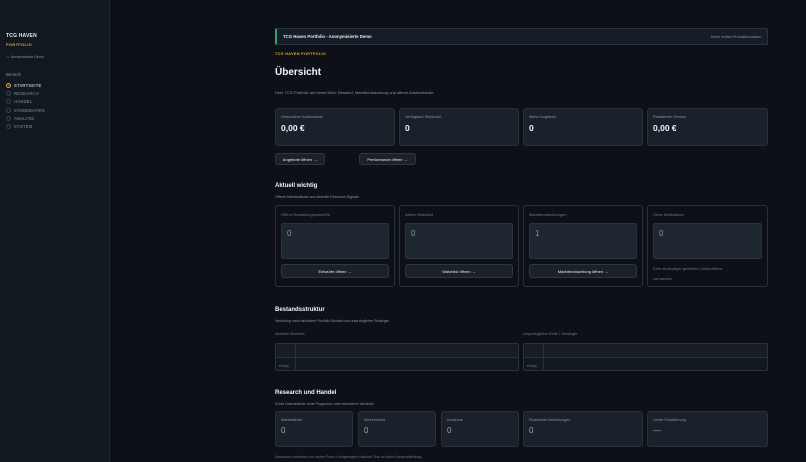 The height and width of the screenshot is (462, 806). What do you see at coordinates (583, 127) in the screenshot?
I see `kpi-card-active-offers: Aktive Angebote 0` at bounding box center [583, 127].